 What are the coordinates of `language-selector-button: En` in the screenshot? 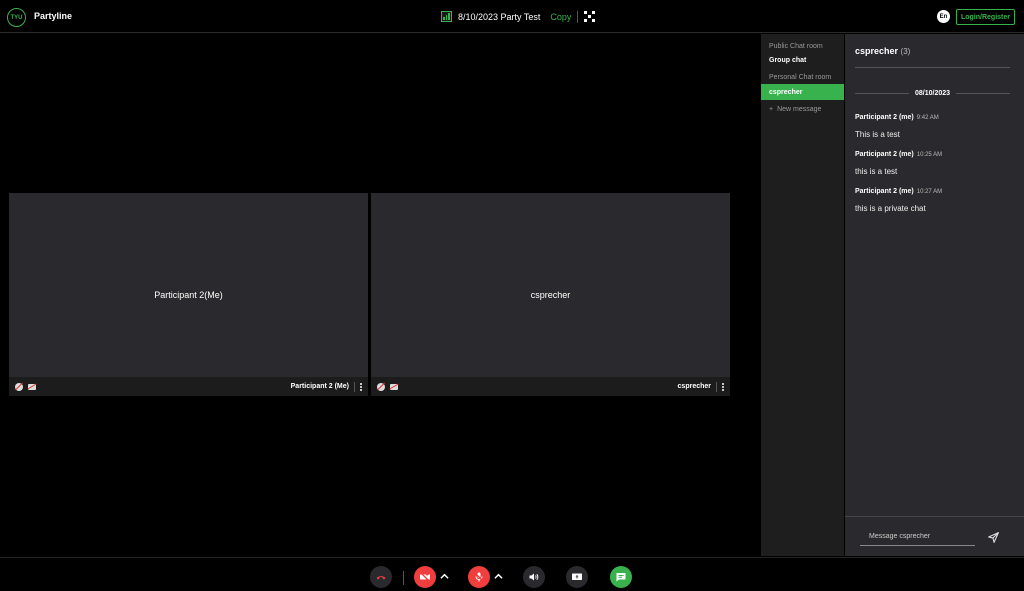 It's located at (943, 16).